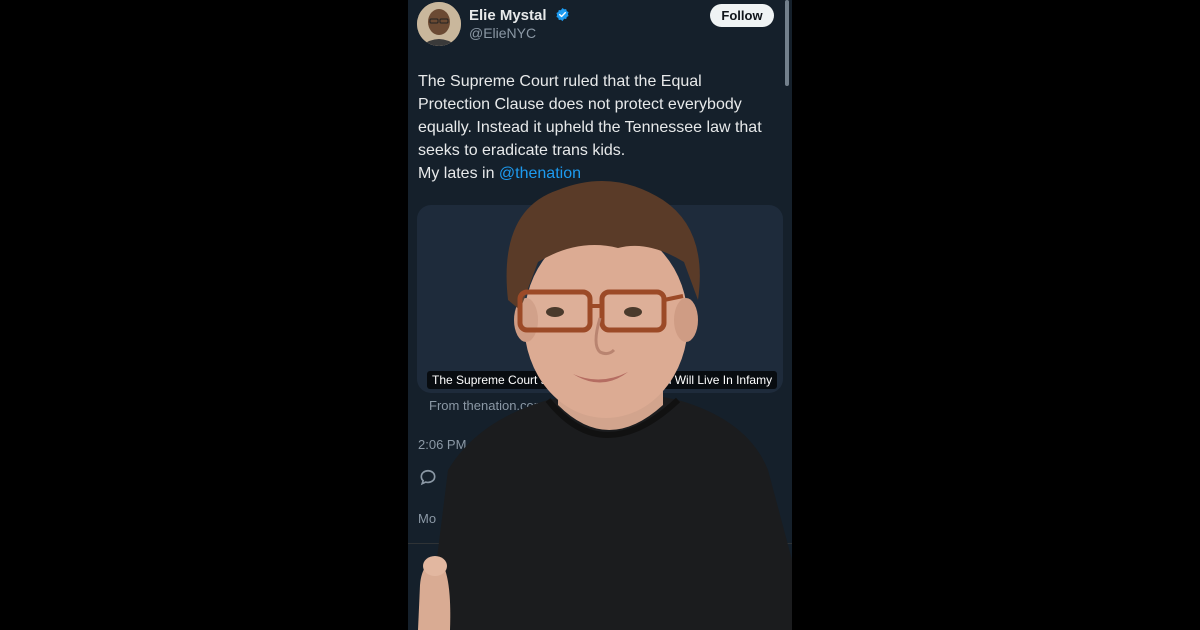 The image size is (1200, 630). Describe the element at coordinates (787, 43) in the screenshot. I see `scrollbar` at that location.